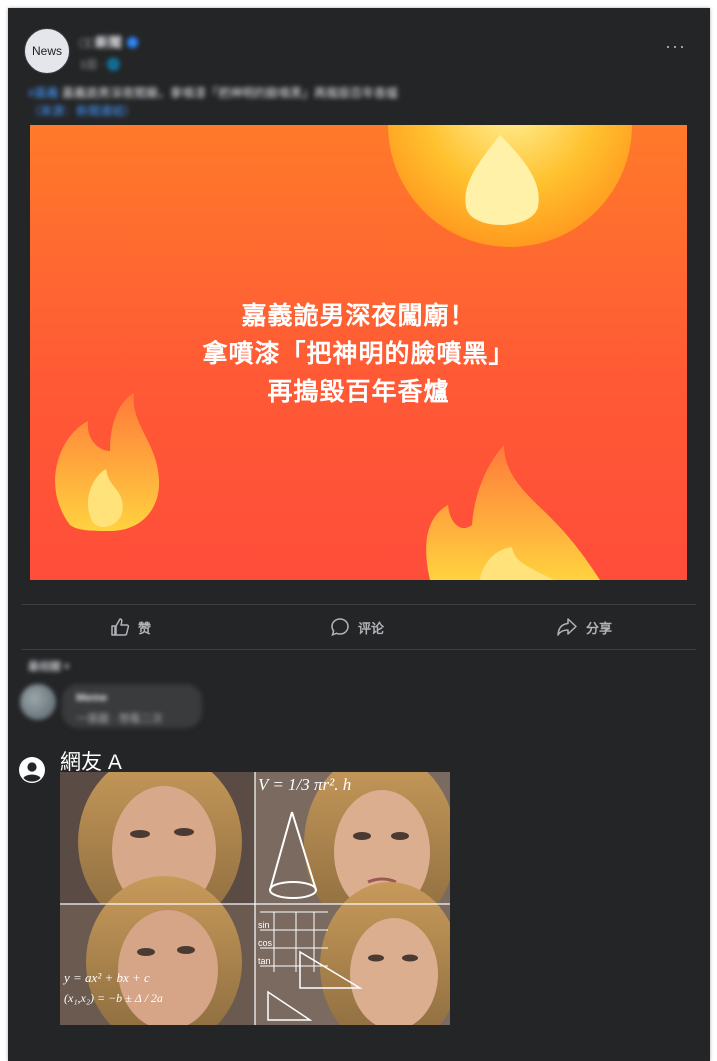 The image size is (717, 1061). What do you see at coordinates (304, 784) in the screenshot?
I see `meme-formula-top: V = 1/3 πr². h` at bounding box center [304, 784].